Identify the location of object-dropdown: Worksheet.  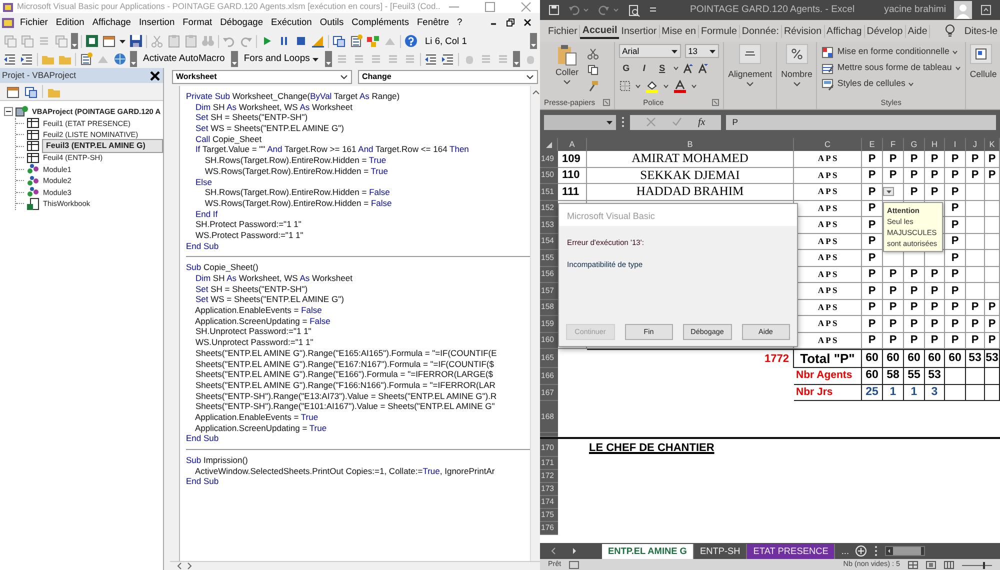
(262, 77).